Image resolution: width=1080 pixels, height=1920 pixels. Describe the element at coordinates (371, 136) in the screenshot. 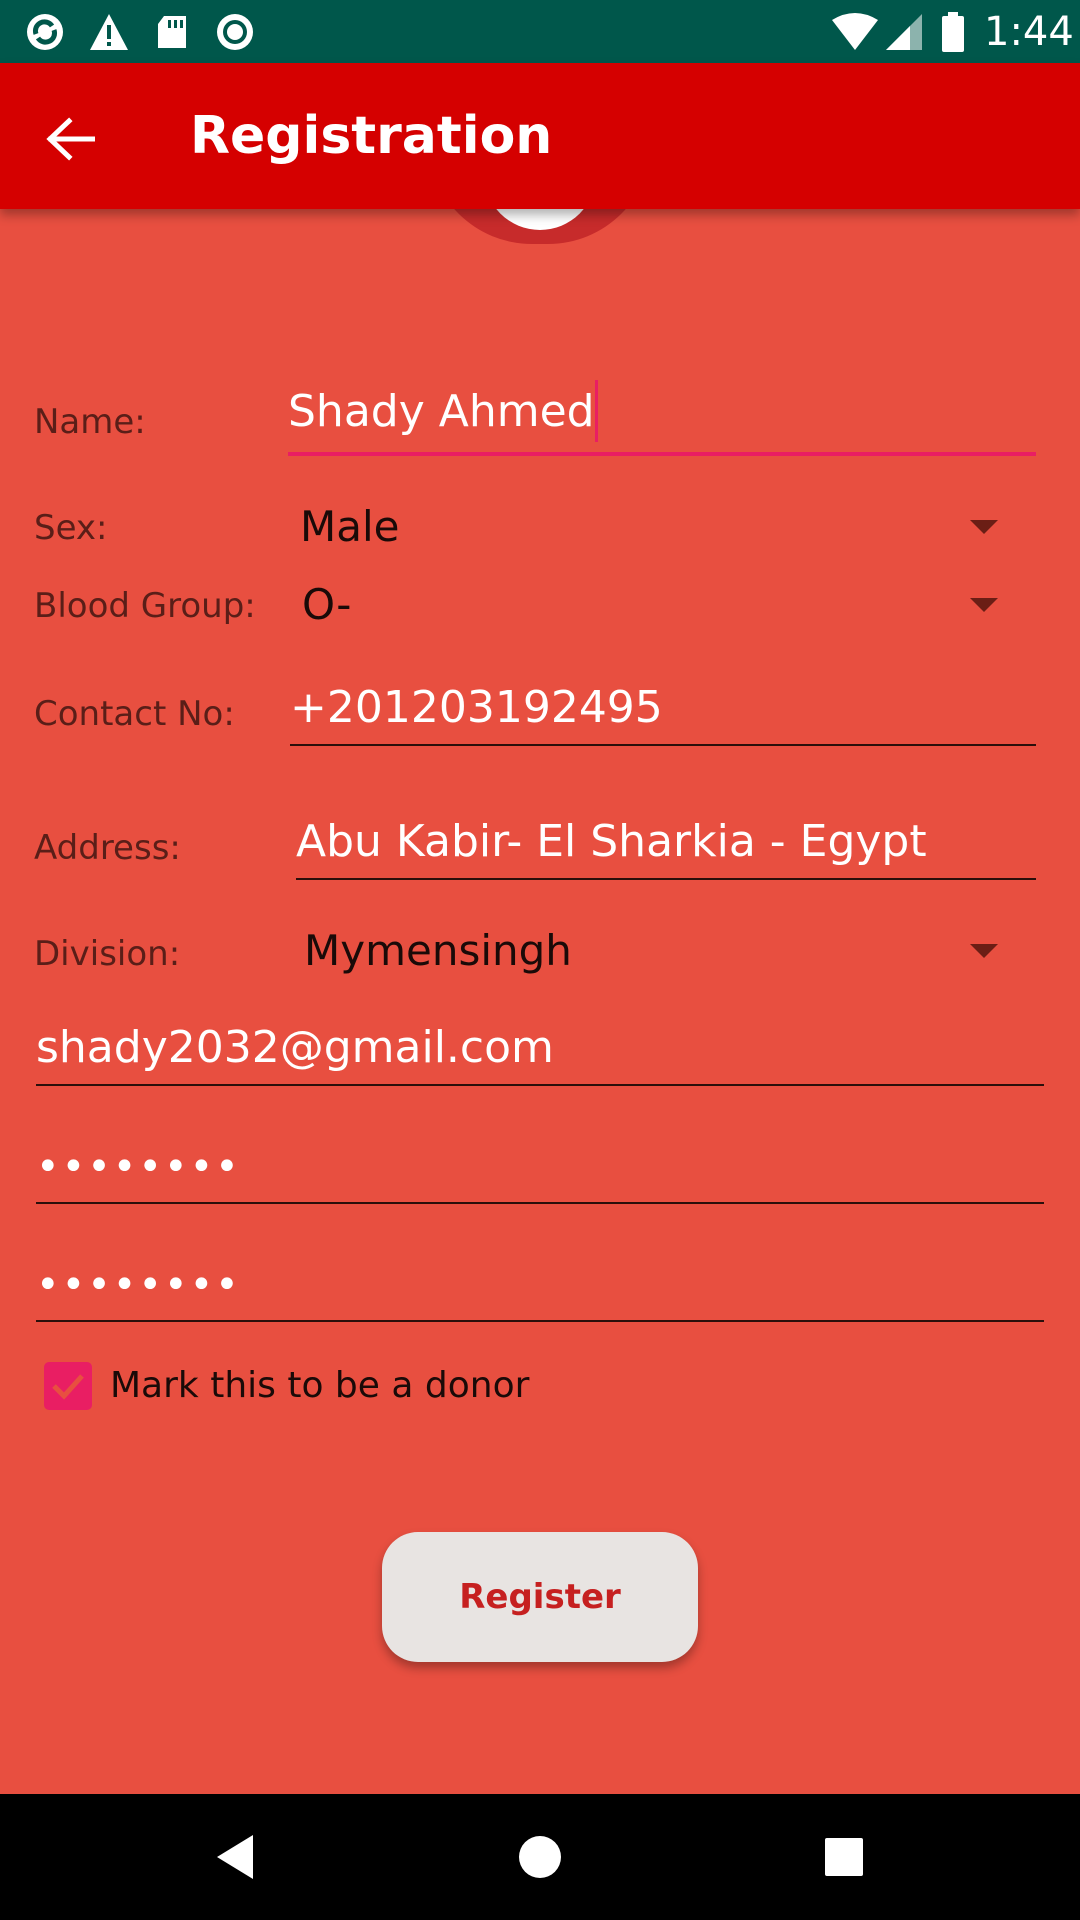

I see `page-title: Registration` at that location.